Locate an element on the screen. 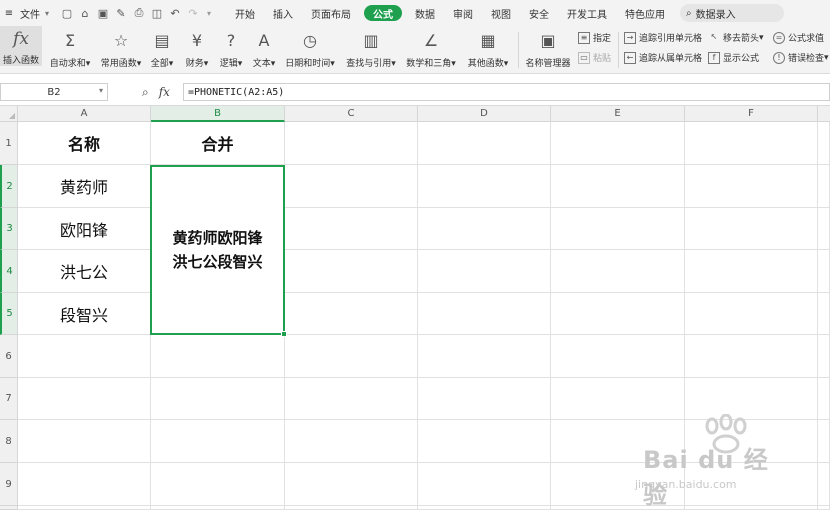 Image resolution: width=830 pixels, height=510 pixels. format-painter-icon: ✎ is located at coordinates (121, 13).